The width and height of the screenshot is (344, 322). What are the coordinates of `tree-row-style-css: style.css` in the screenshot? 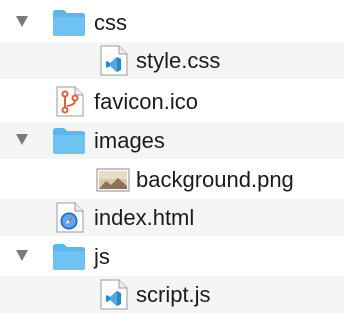 It's located at (172, 60).